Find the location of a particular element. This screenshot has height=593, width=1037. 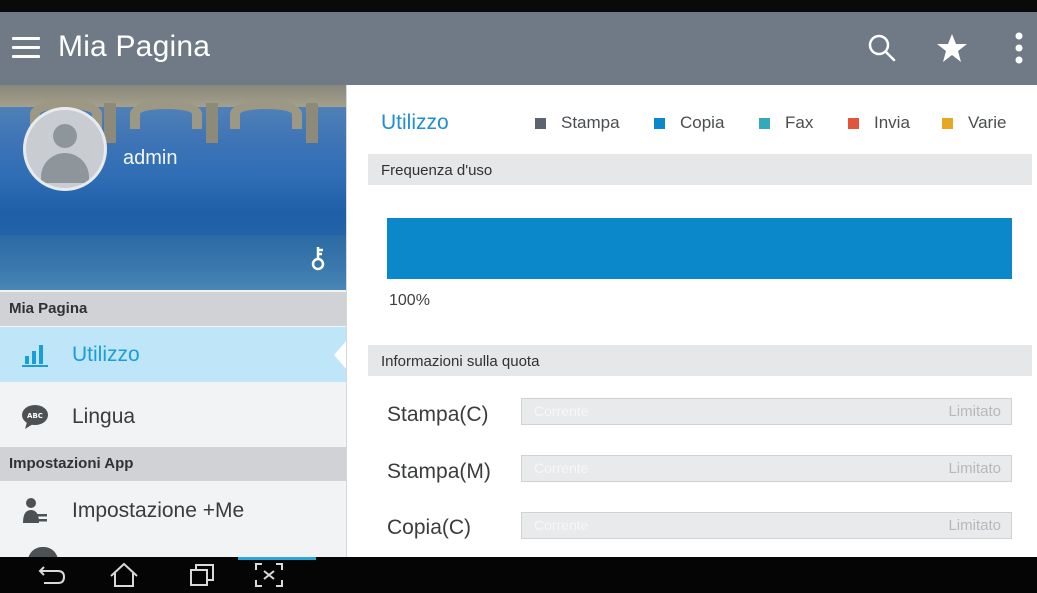

legend-fax: Fax is located at coordinates (786, 123).